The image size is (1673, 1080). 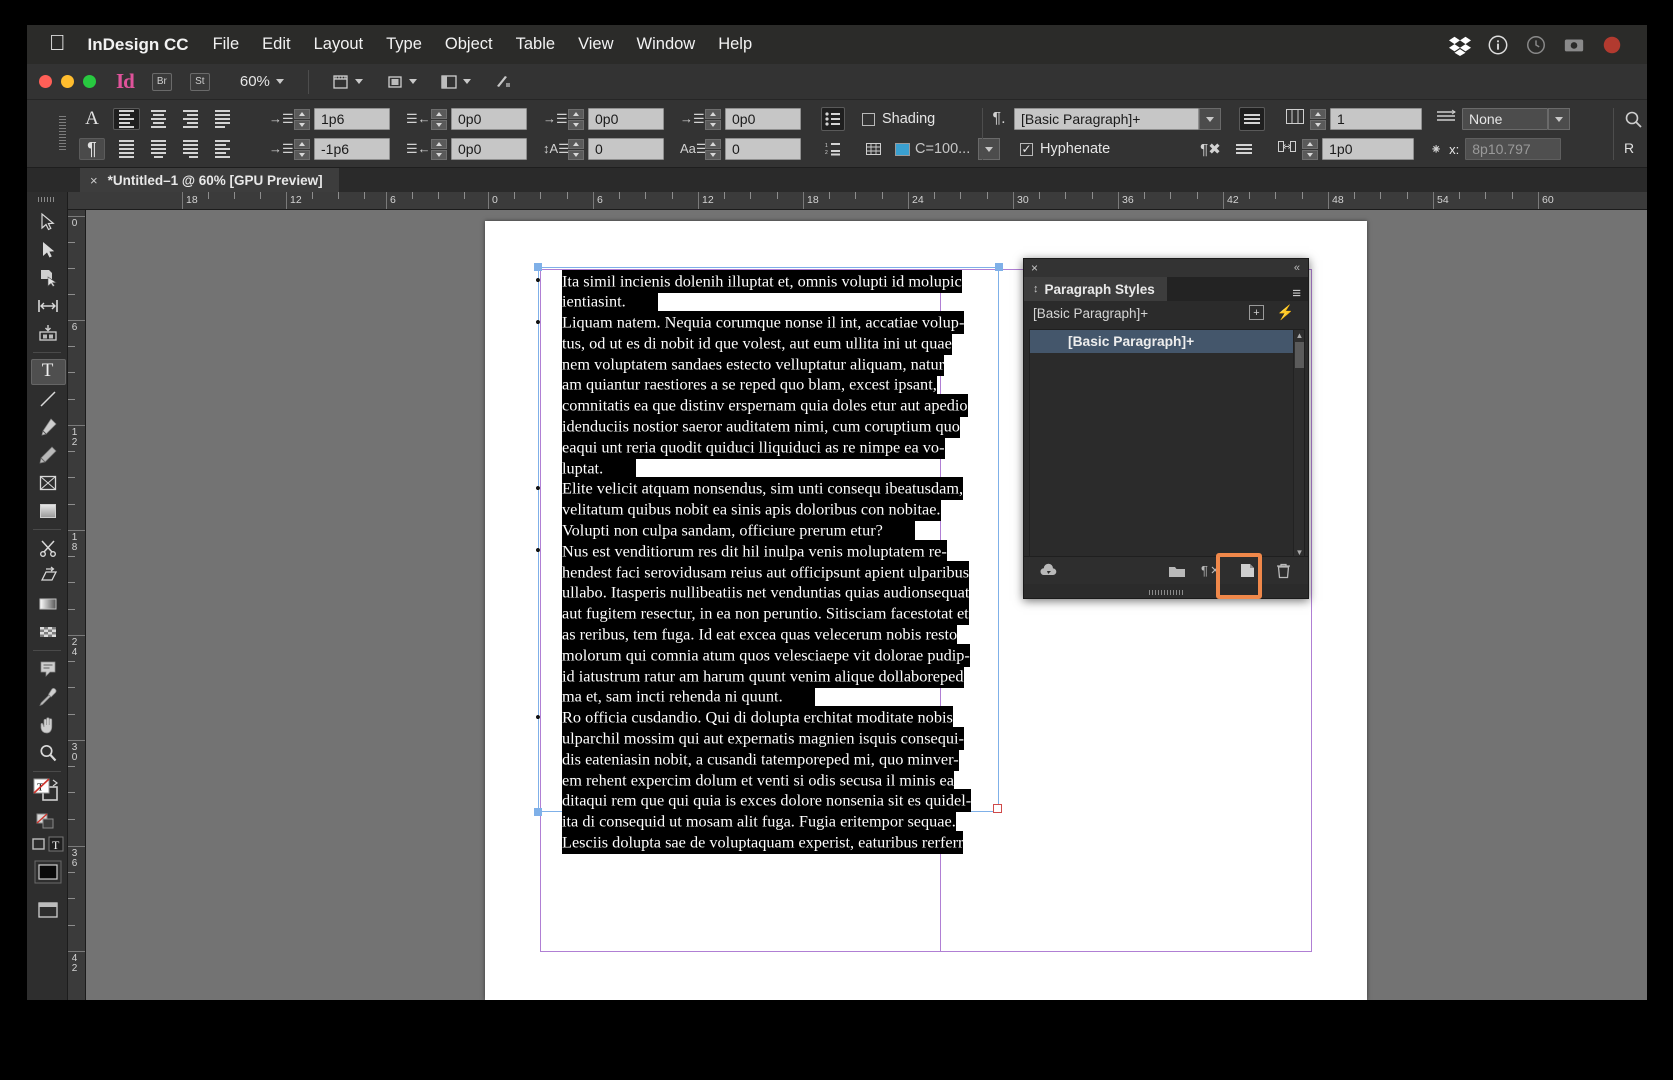 What do you see at coordinates (538, 812) in the screenshot?
I see `frame-handle-bl` at bounding box center [538, 812].